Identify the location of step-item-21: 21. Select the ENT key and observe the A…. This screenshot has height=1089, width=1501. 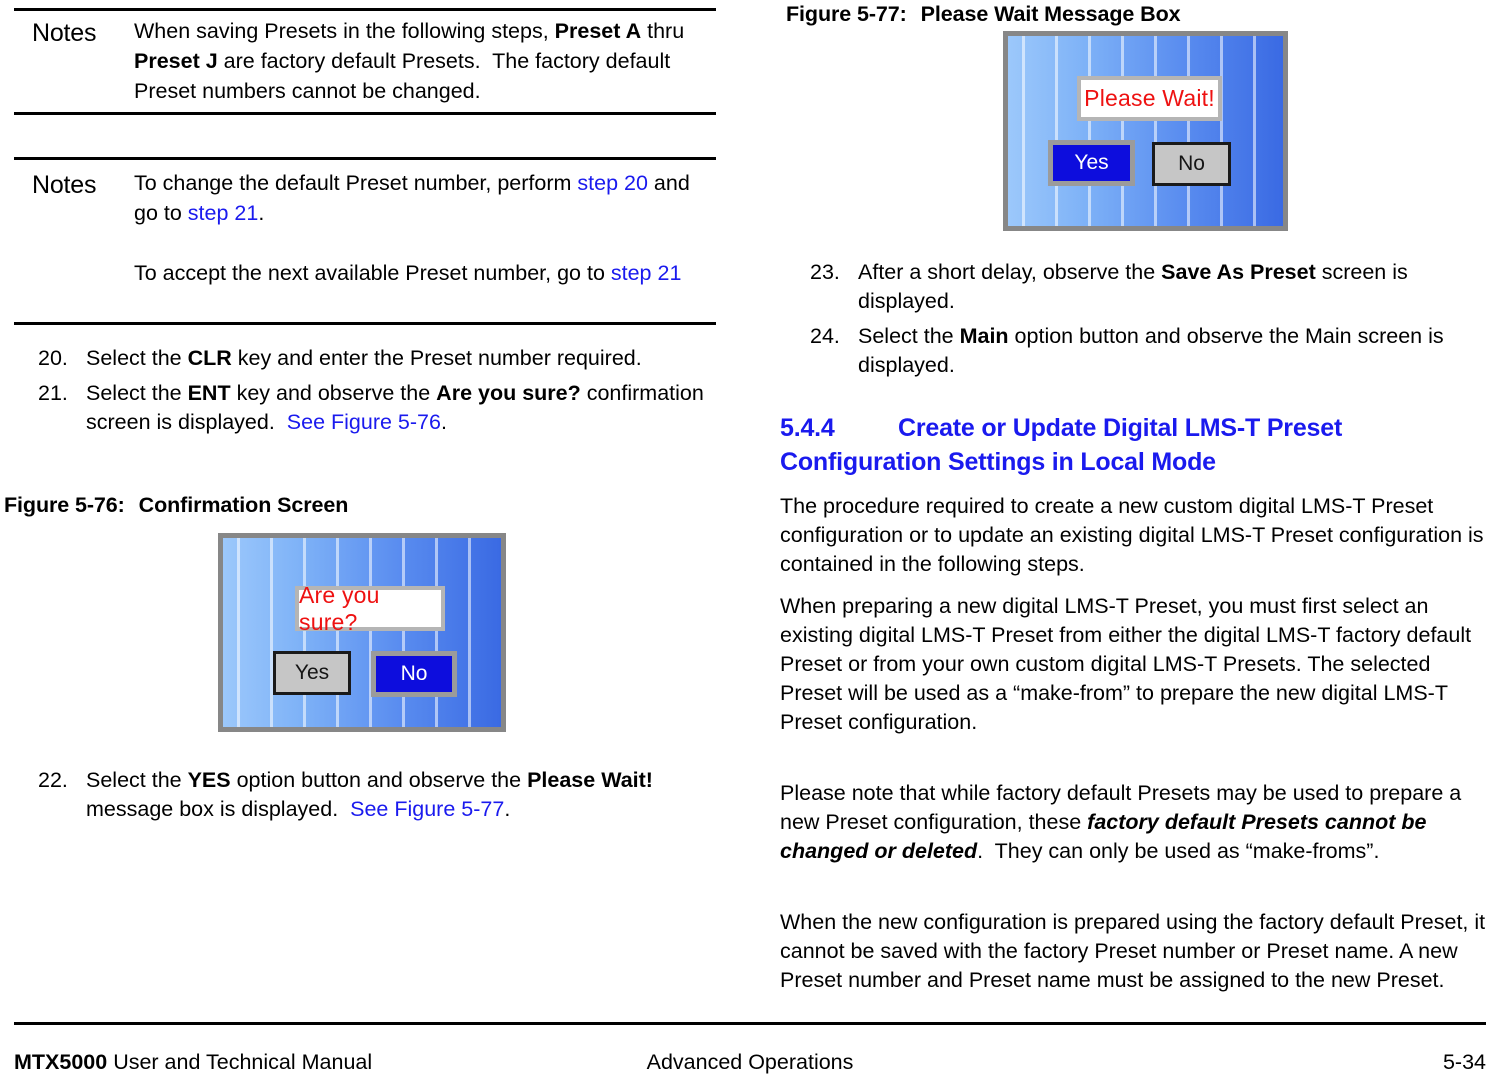
(369, 408).